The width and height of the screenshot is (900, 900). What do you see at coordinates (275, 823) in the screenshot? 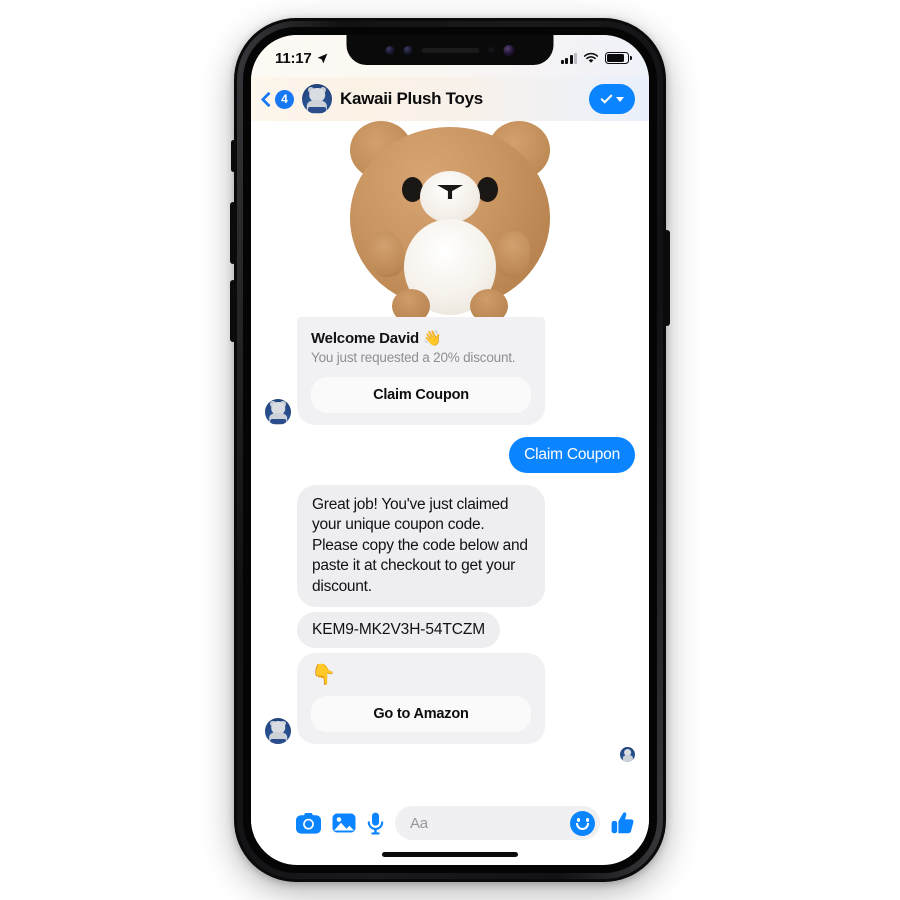
I see `four-dot-grid-icon` at bounding box center [275, 823].